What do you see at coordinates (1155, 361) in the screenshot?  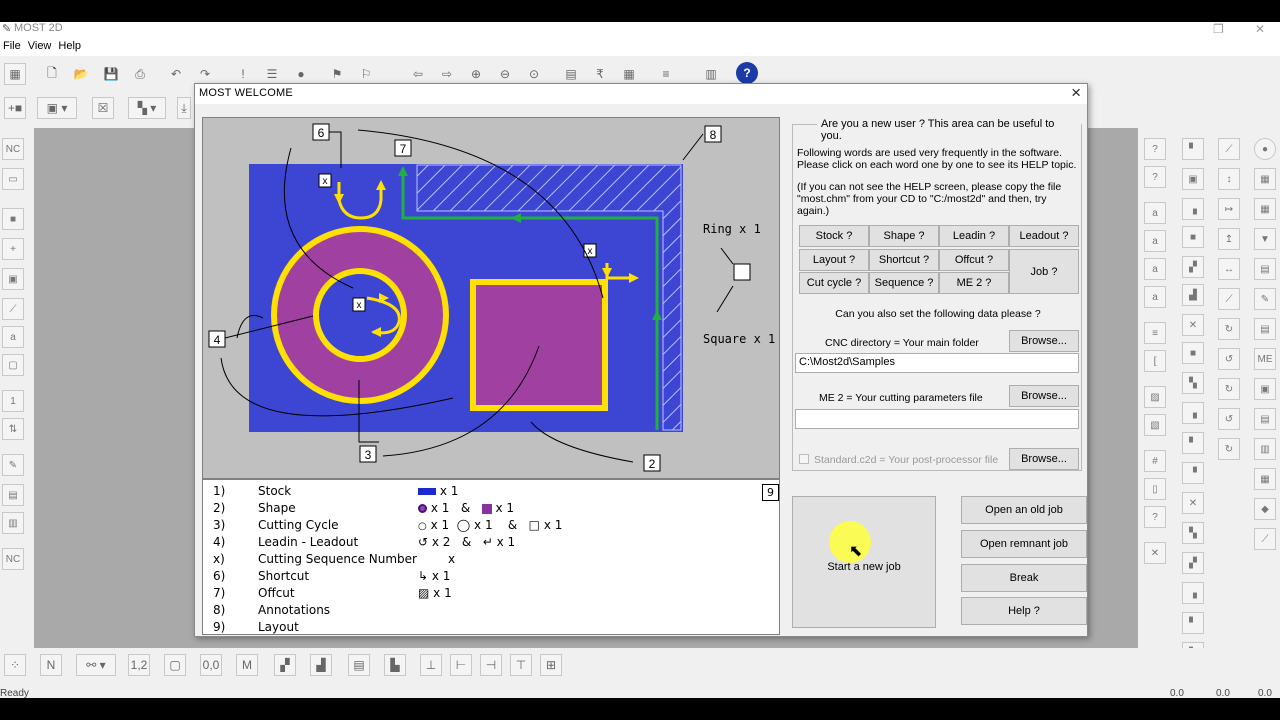 I see `rt-bracket-icon: [` at bounding box center [1155, 361].